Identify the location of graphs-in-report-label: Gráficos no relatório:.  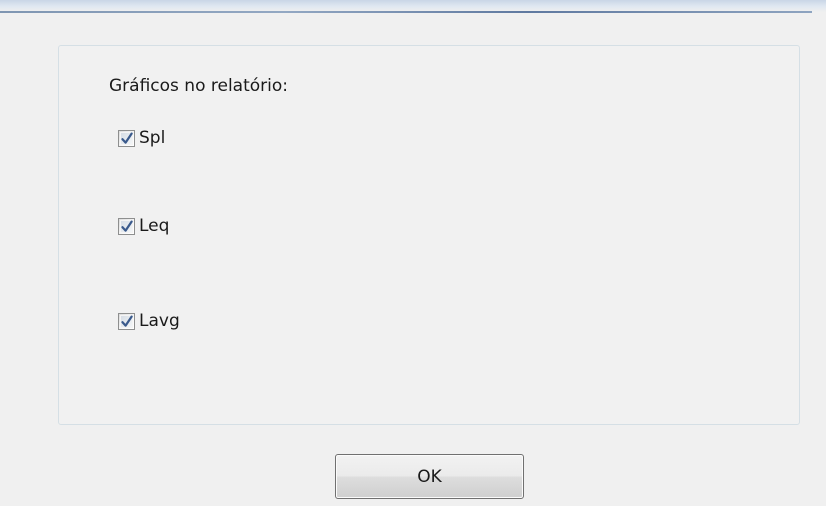
(198, 86).